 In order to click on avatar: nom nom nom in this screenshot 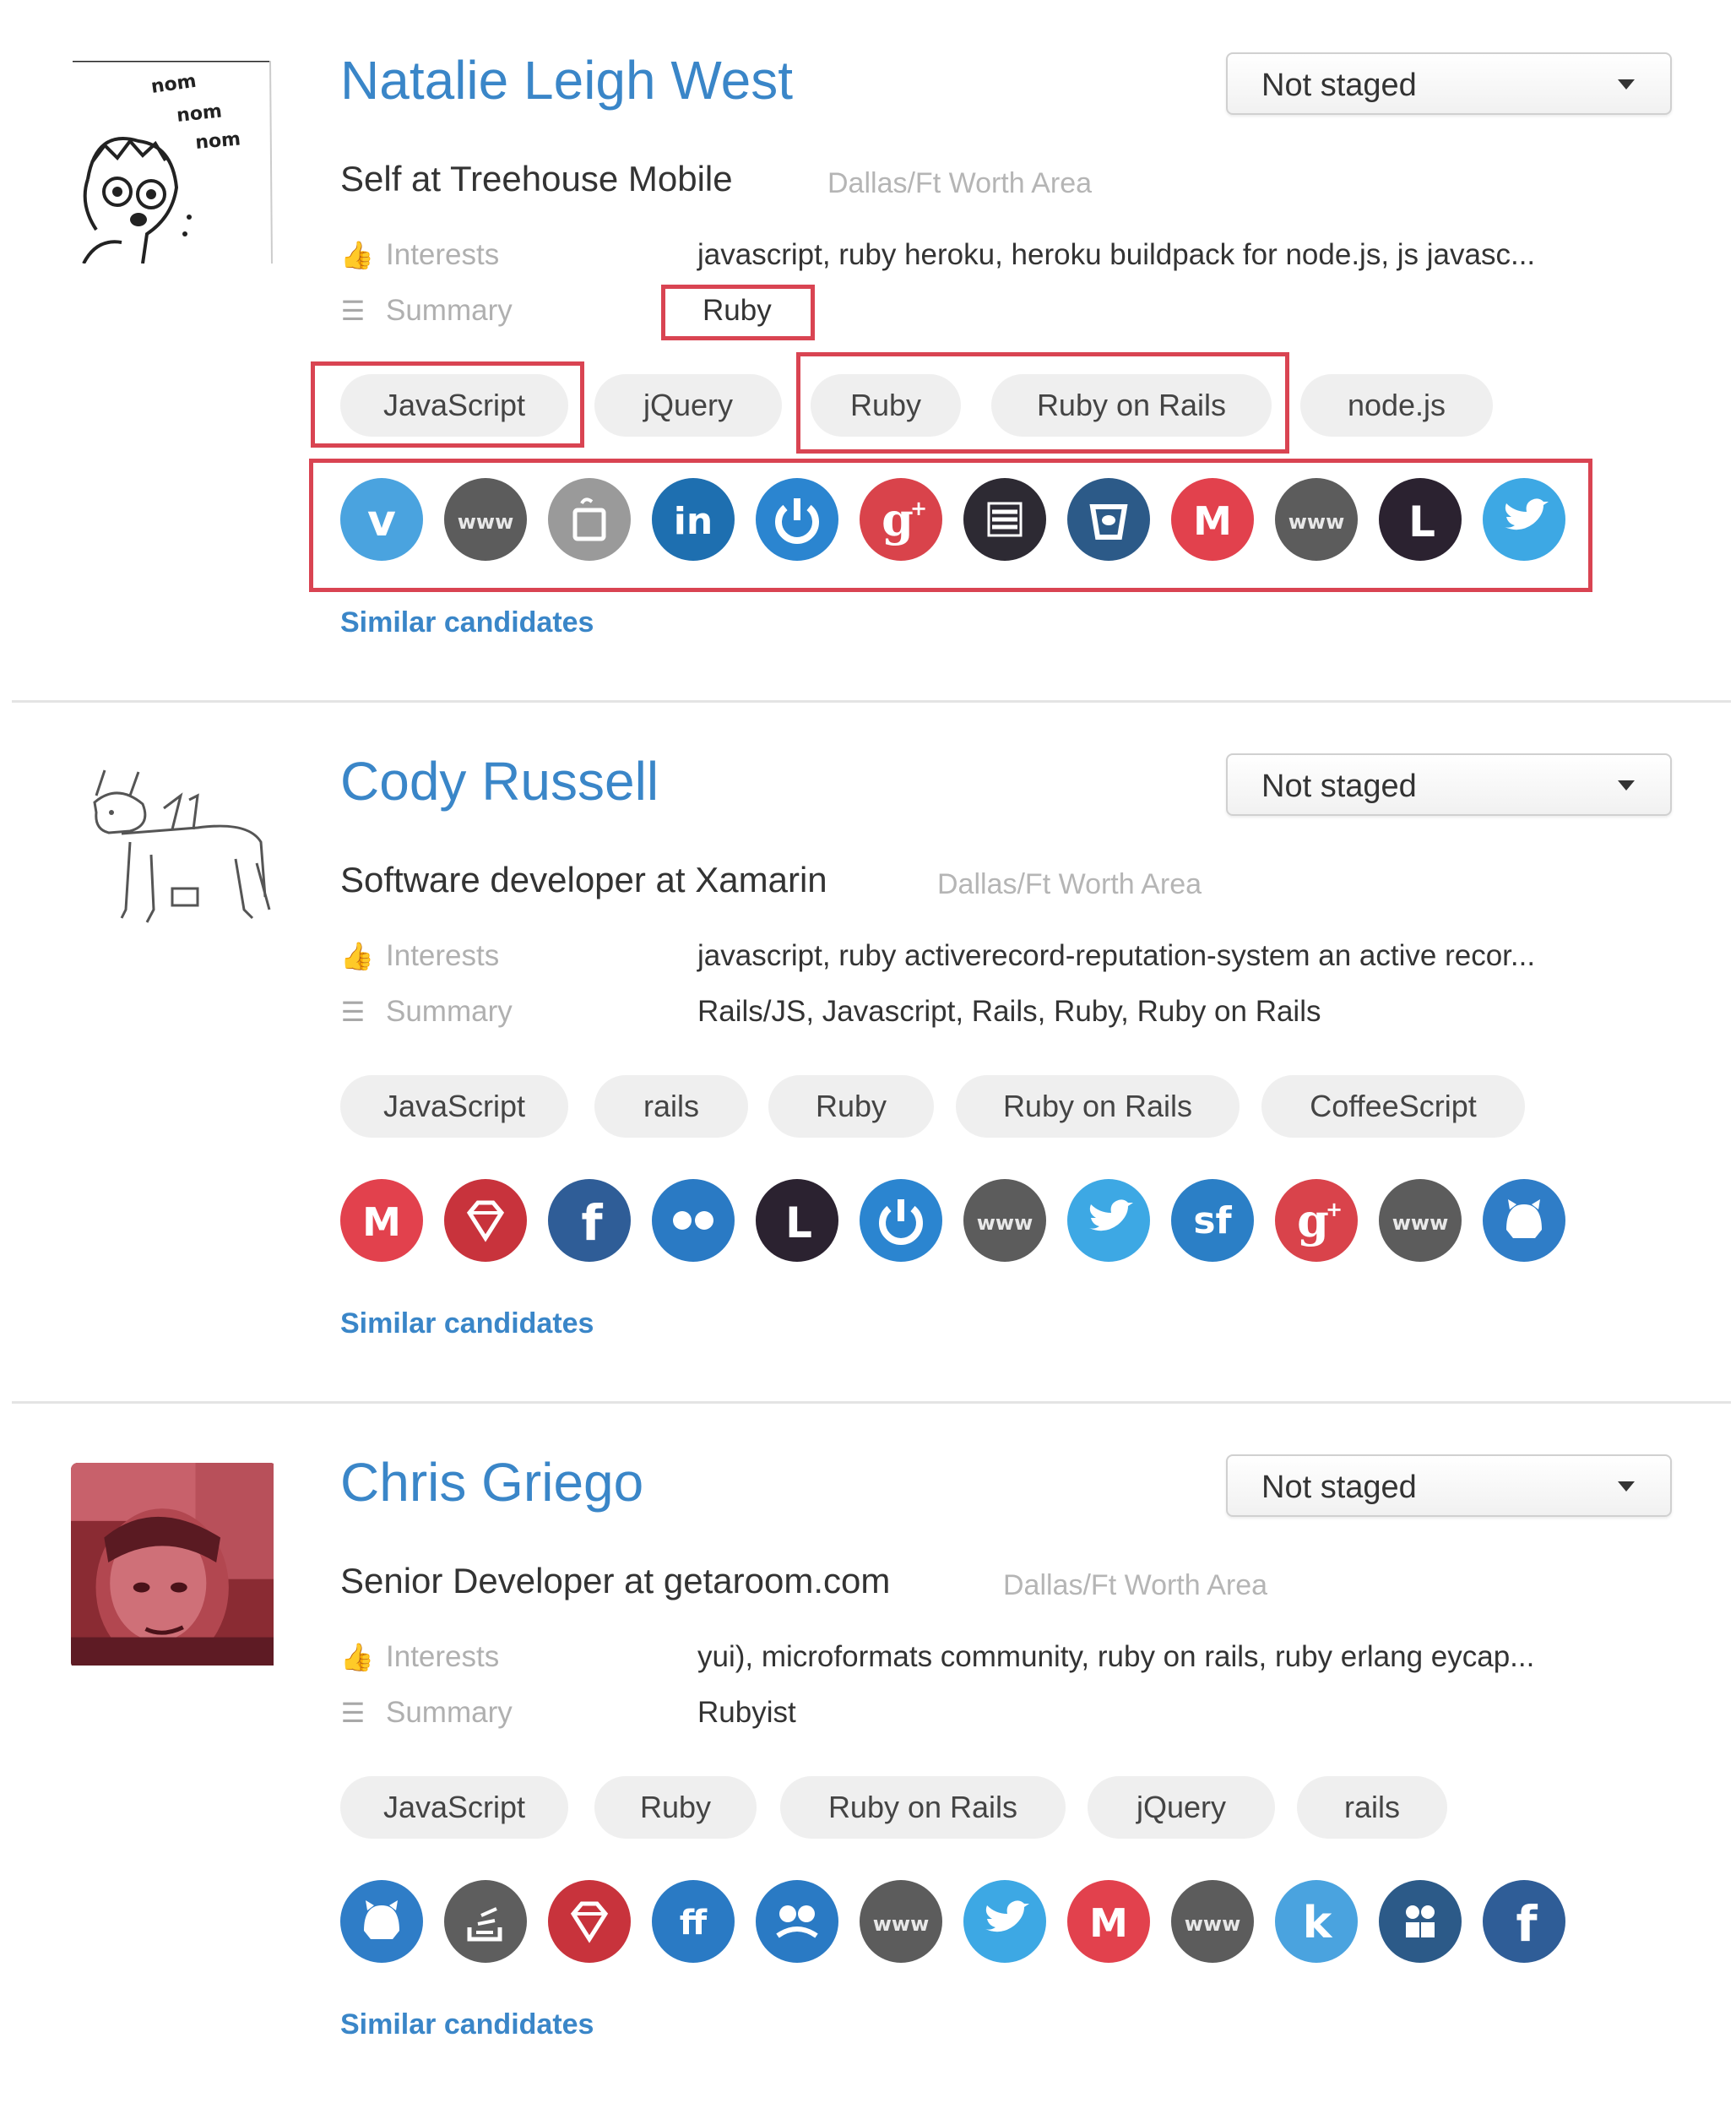, I will do `click(172, 162)`.